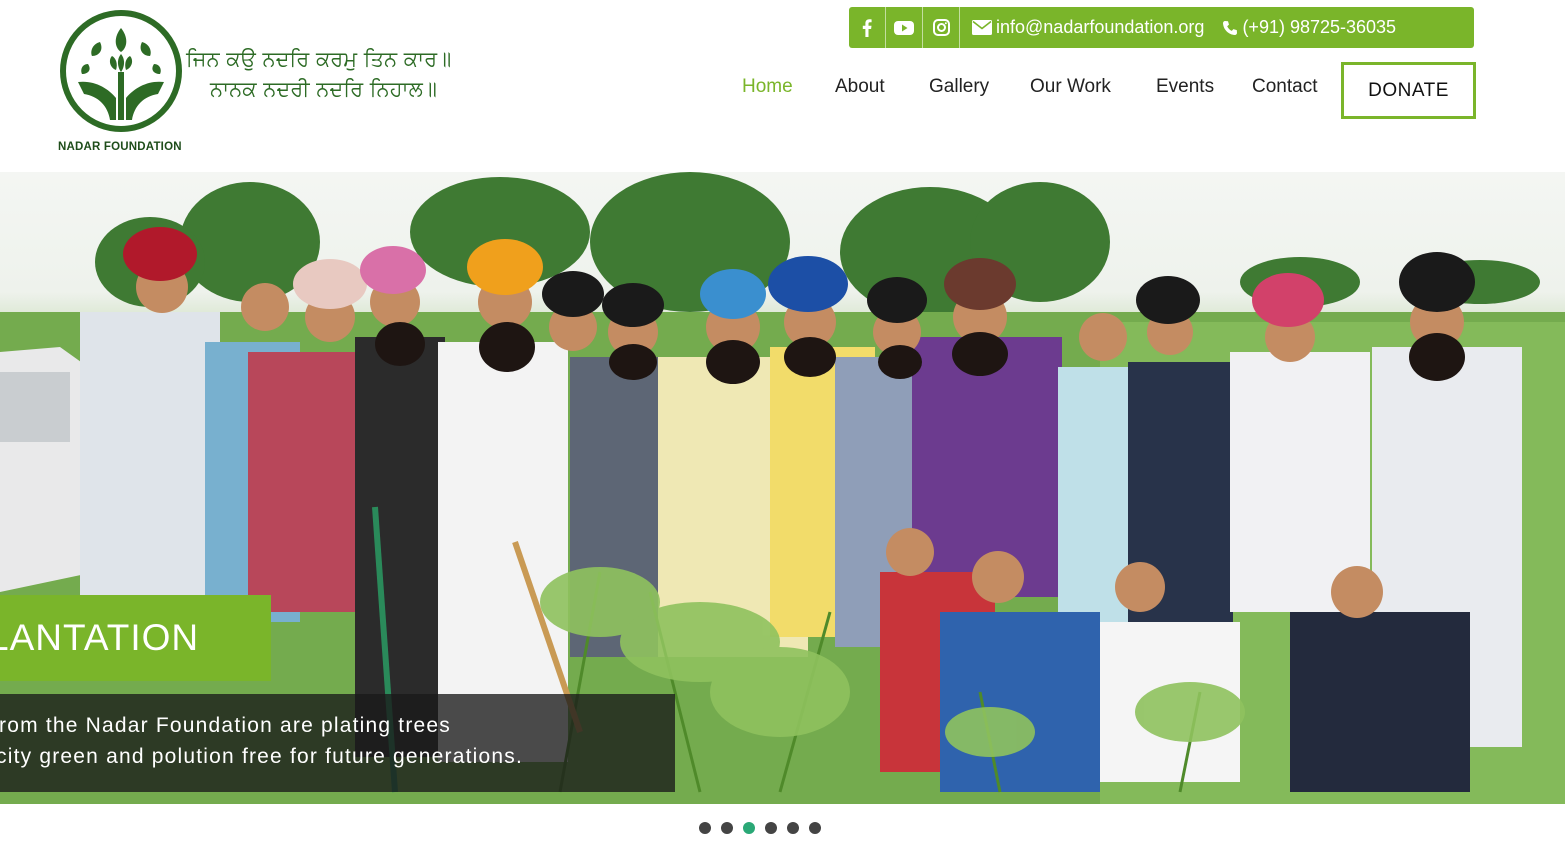  What do you see at coordinates (767, 87) in the screenshot?
I see `nav-home: Home` at bounding box center [767, 87].